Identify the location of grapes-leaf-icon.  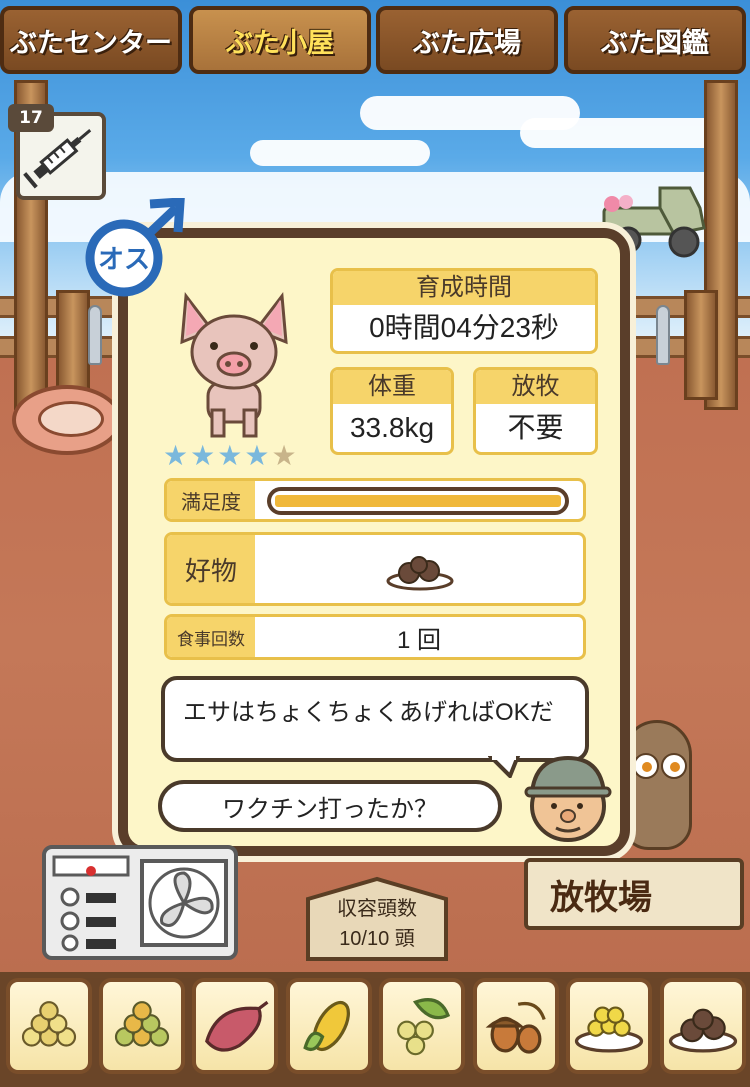
(424, 1027).